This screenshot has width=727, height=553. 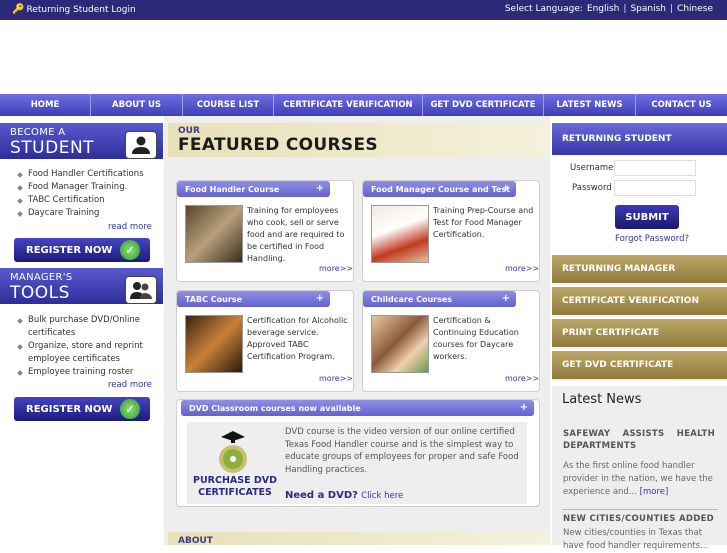 What do you see at coordinates (141, 290) in the screenshot?
I see `managers-icon` at bounding box center [141, 290].